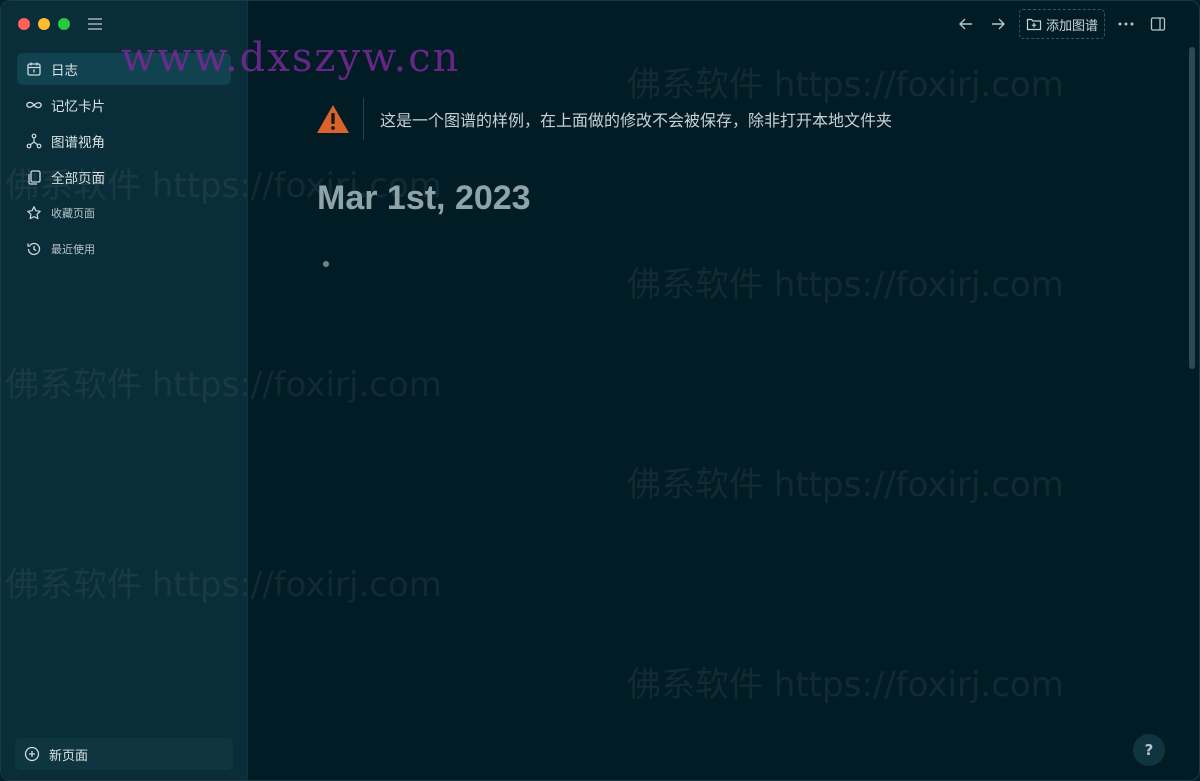 The width and height of the screenshot is (1200, 781). I want to click on close-window-button, so click(24, 24).